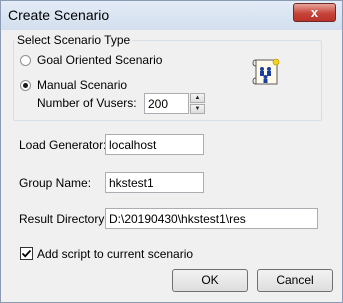 The width and height of the screenshot is (343, 303). I want to click on vusers-input, so click(166, 103).